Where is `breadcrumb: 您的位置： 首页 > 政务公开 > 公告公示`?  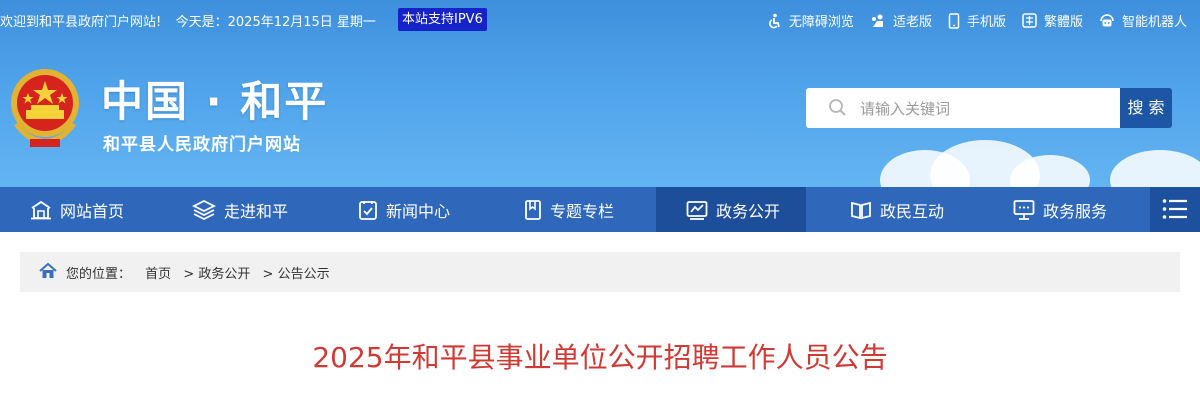 breadcrumb: 您的位置： 首页 > 政务公开 > 公告公示 is located at coordinates (600, 272).